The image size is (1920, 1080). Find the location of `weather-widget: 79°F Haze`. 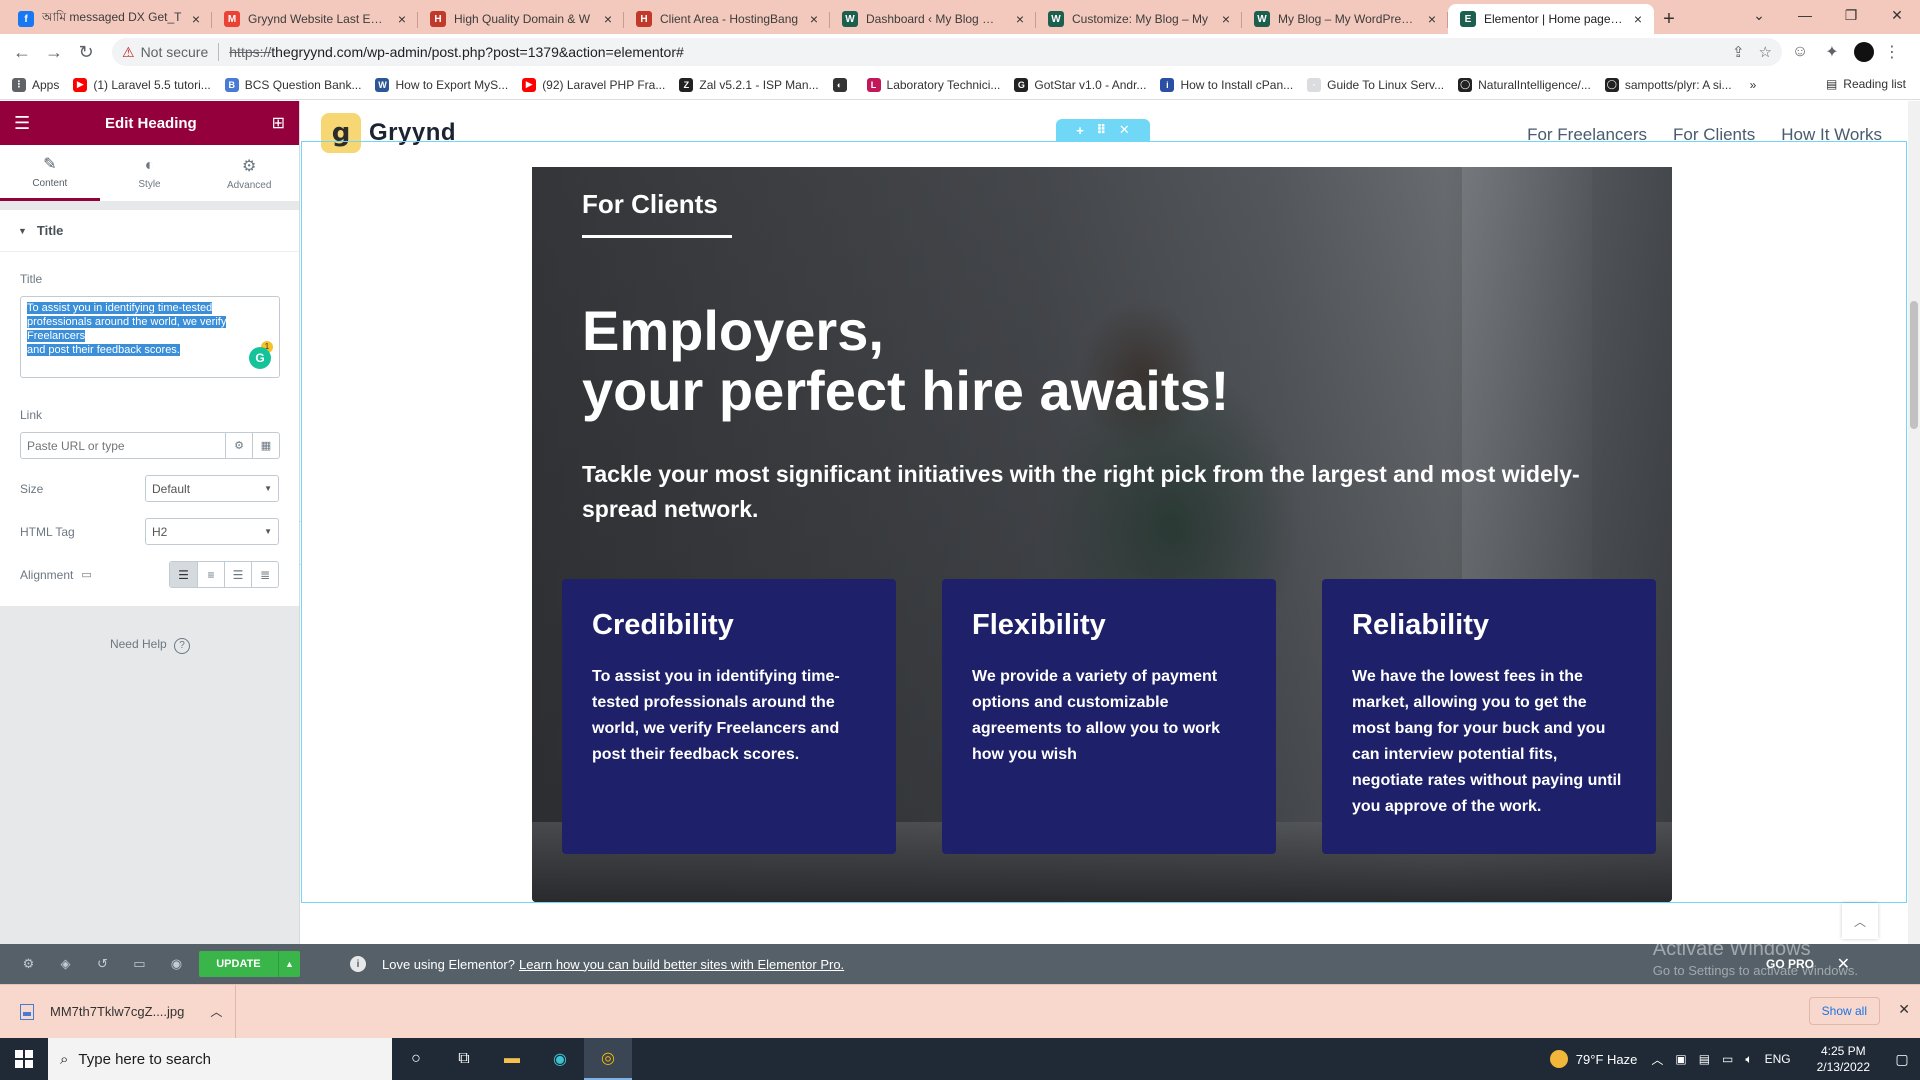

weather-widget: 79°F Haze is located at coordinates (1593, 1059).